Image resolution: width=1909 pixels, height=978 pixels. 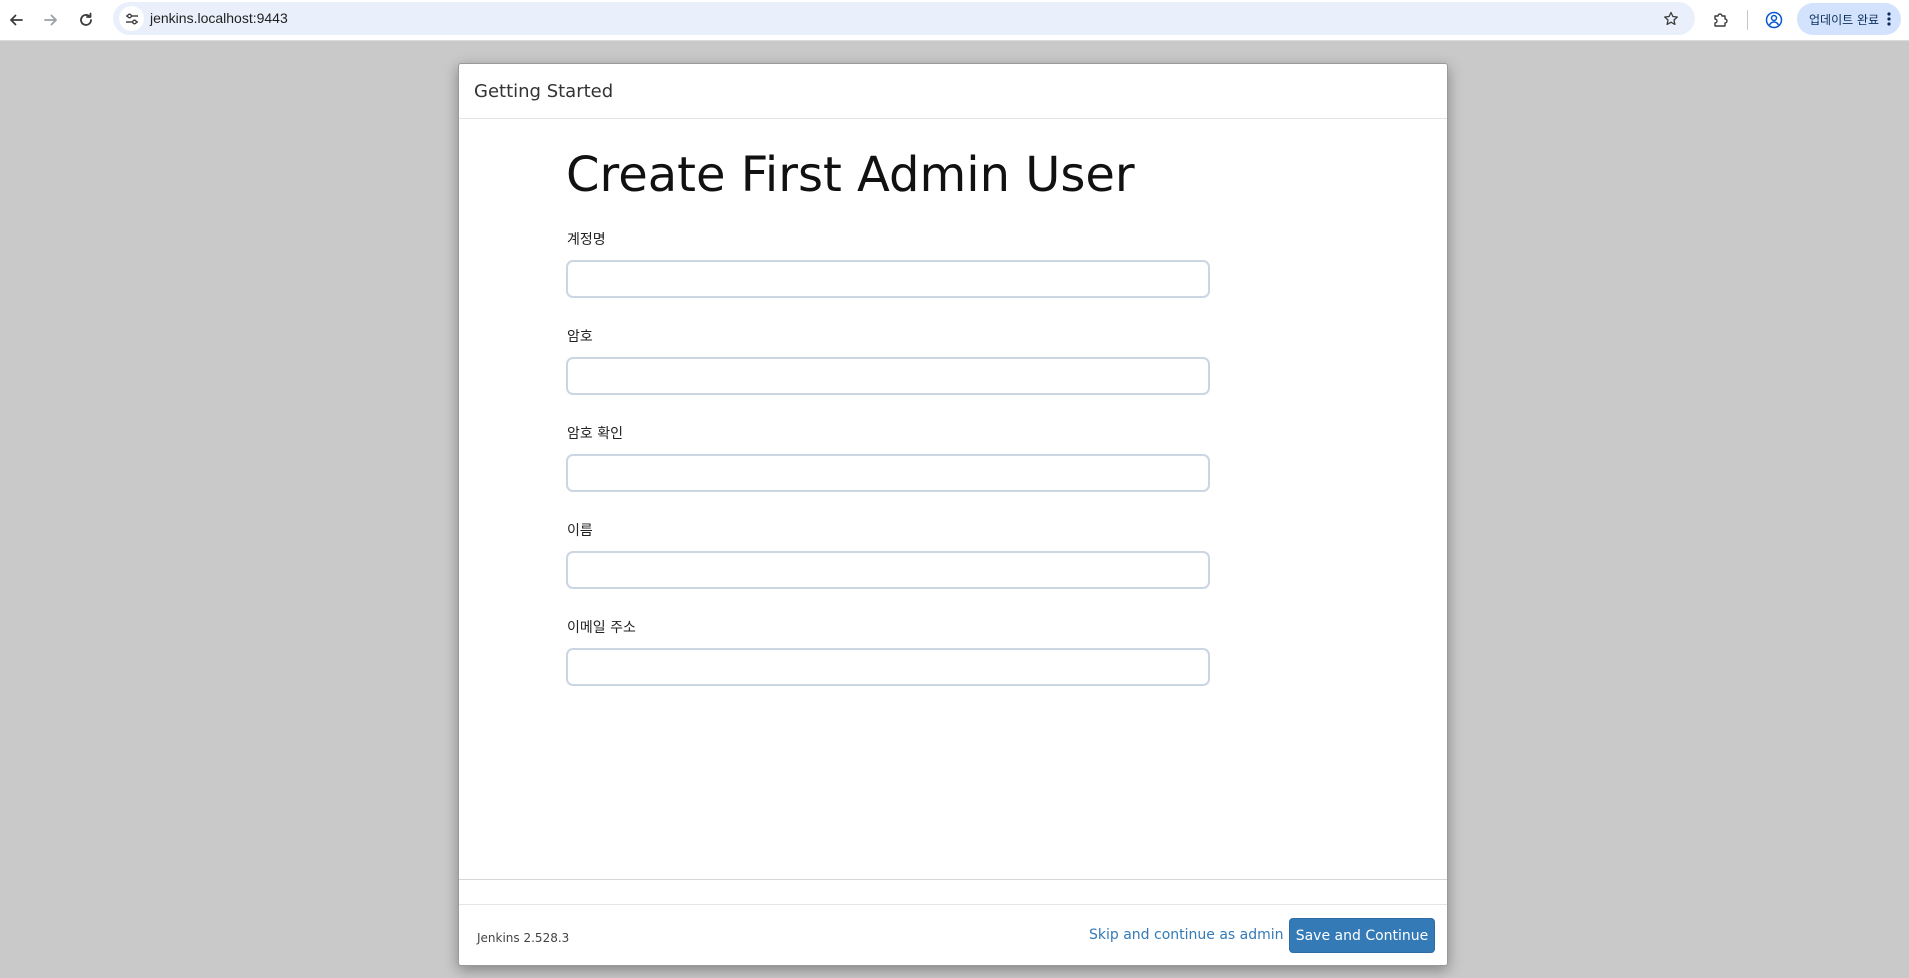 What do you see at coordinates (1747, 20) in the screenshot?
I see `toolbar-separator` at bounding box center [1747, 20].